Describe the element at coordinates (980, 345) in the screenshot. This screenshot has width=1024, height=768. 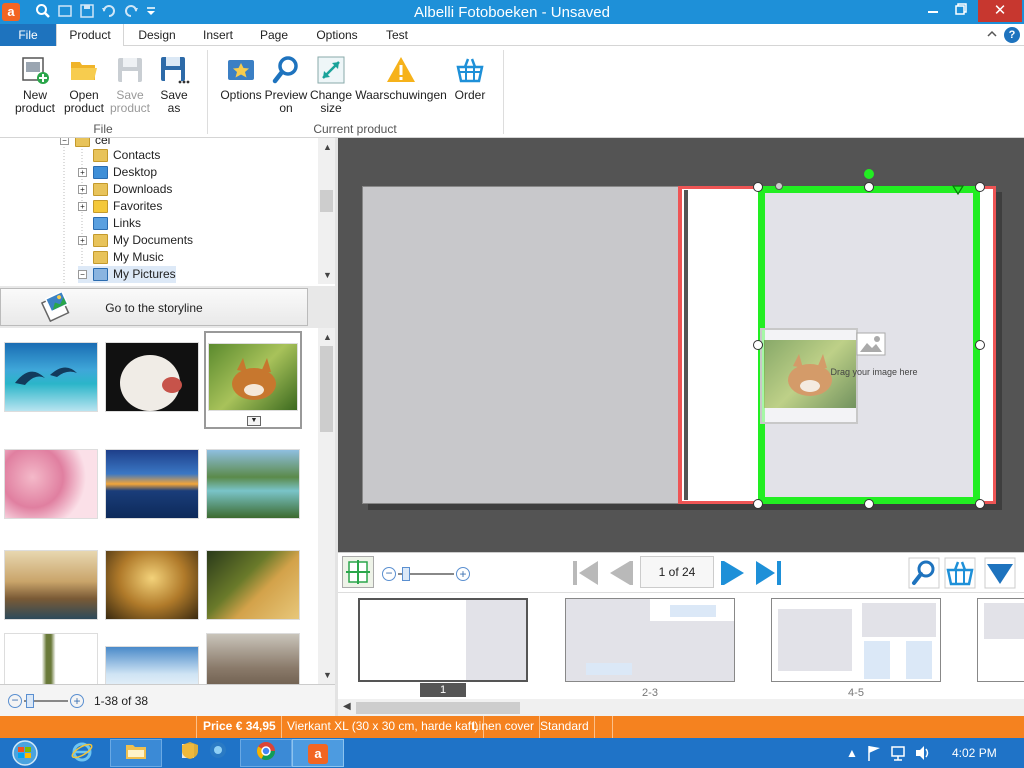
I see `resize-handle-e` at that location.